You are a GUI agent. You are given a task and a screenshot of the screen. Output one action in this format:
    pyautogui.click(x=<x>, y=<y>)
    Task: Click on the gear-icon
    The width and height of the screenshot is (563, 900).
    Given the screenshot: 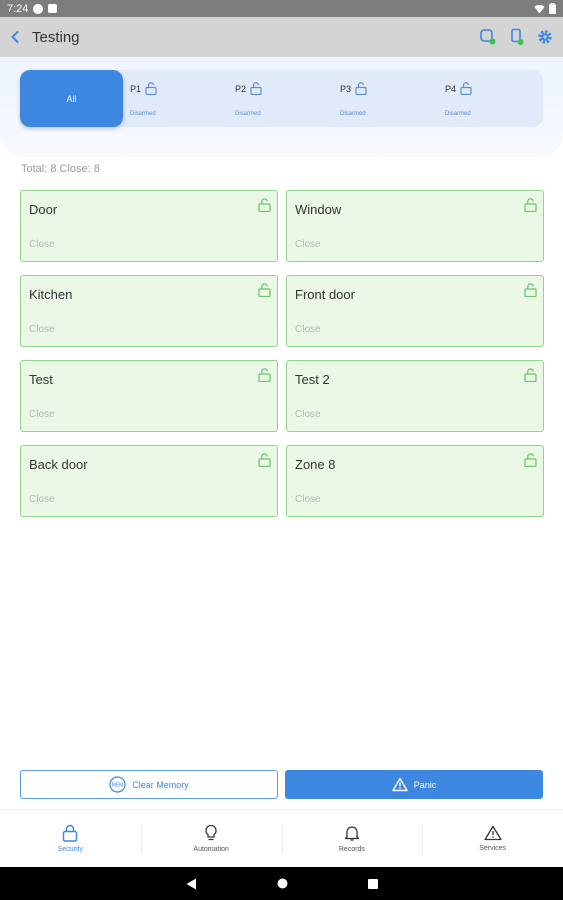 What is the action you would take?
    pyautogui.click(x=545, y=37)
    